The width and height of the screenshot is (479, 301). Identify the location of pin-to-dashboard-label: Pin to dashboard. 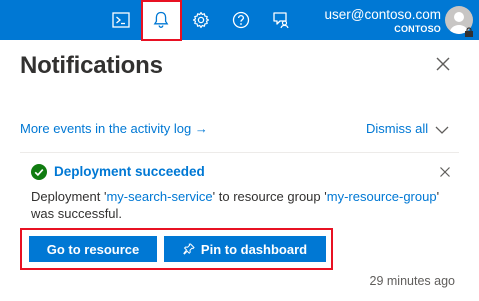
(254, 249).